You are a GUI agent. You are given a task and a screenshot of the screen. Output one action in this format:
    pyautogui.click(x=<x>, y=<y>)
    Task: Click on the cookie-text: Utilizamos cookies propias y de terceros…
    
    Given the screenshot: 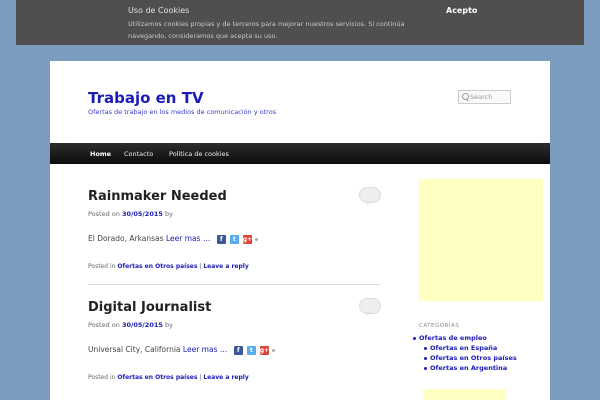 What is the action you would take?
    pyautogui.click(x=266, y=30)
    